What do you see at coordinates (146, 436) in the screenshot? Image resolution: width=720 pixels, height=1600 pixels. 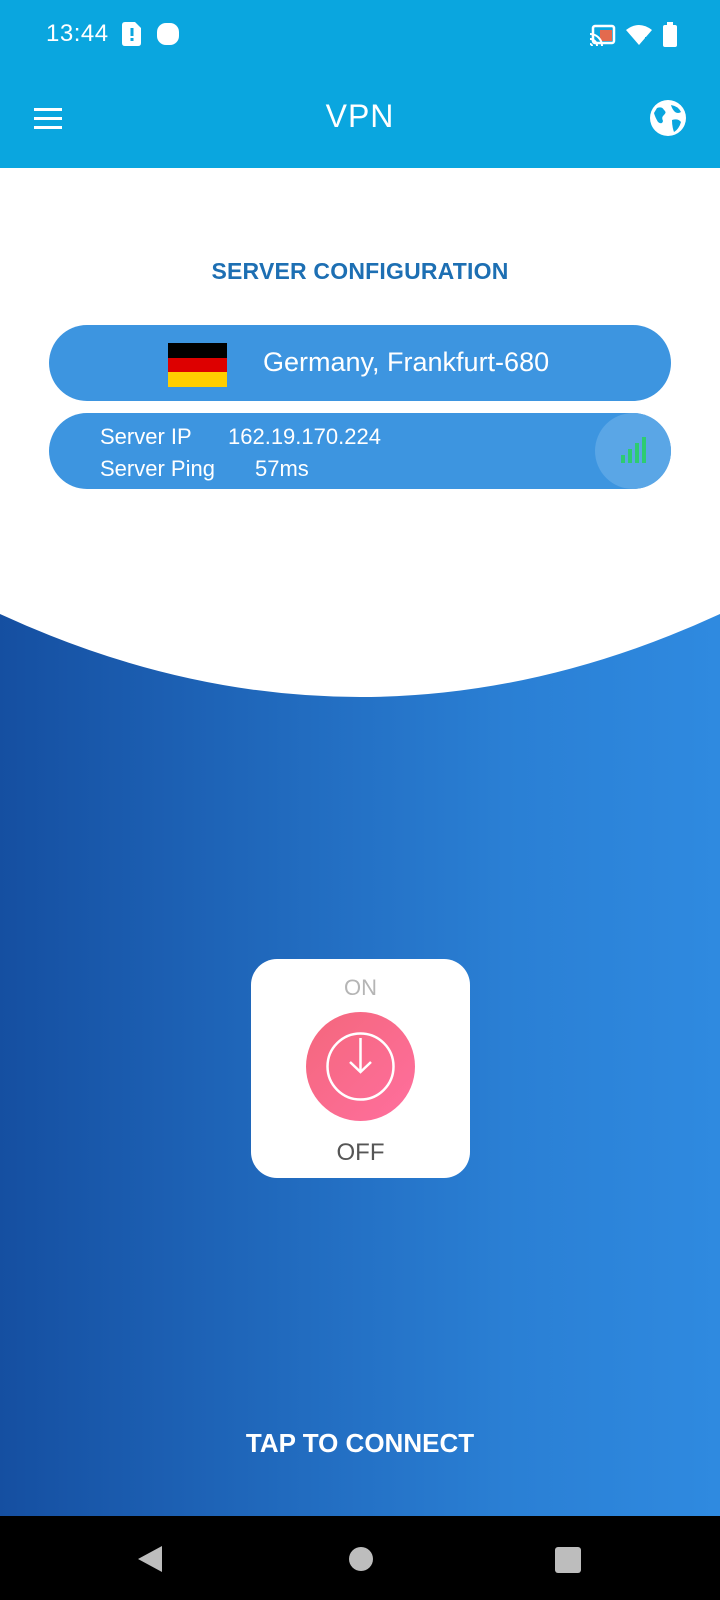 I see `server-ip-label: Server IP` at bounding box center [146, 436].